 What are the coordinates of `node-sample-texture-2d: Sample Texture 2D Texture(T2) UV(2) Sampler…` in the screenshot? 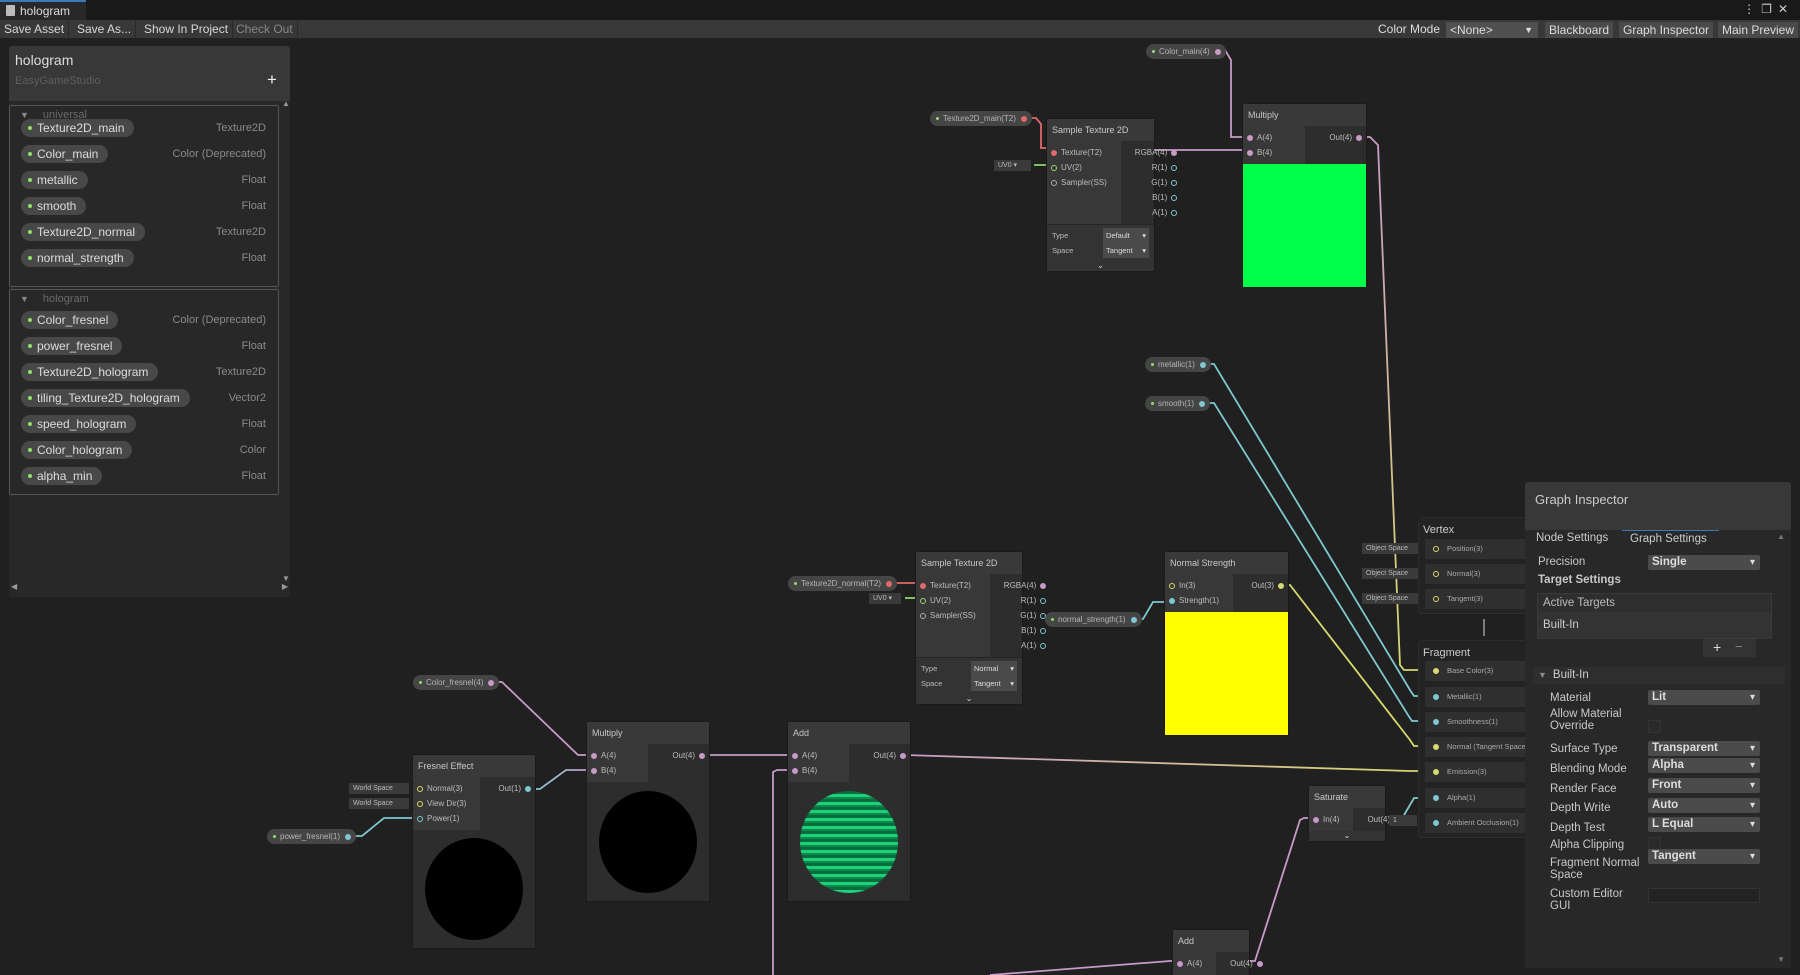 It's located at (1112, 195).